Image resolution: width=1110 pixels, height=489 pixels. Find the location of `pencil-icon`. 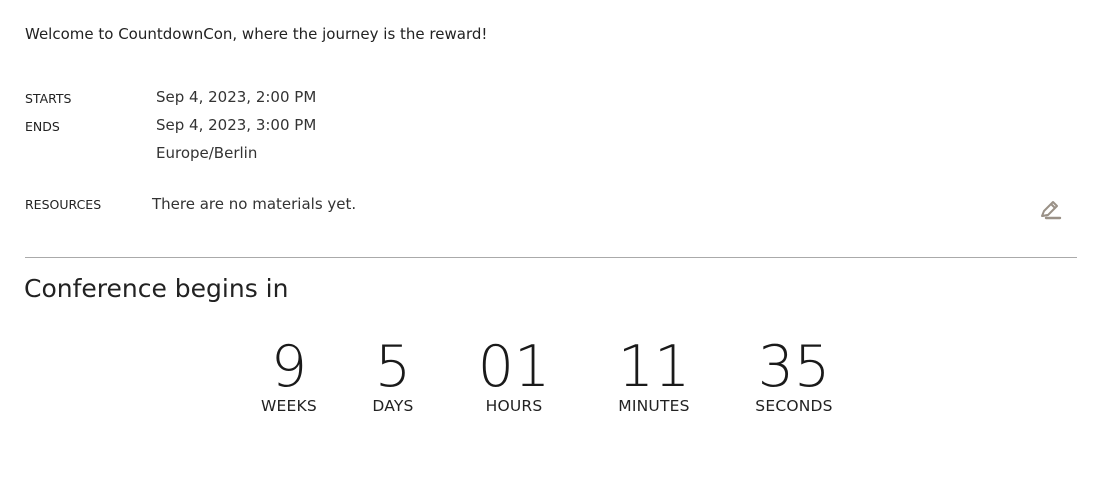

pencil-icon is located at coordinates (1051, 210).